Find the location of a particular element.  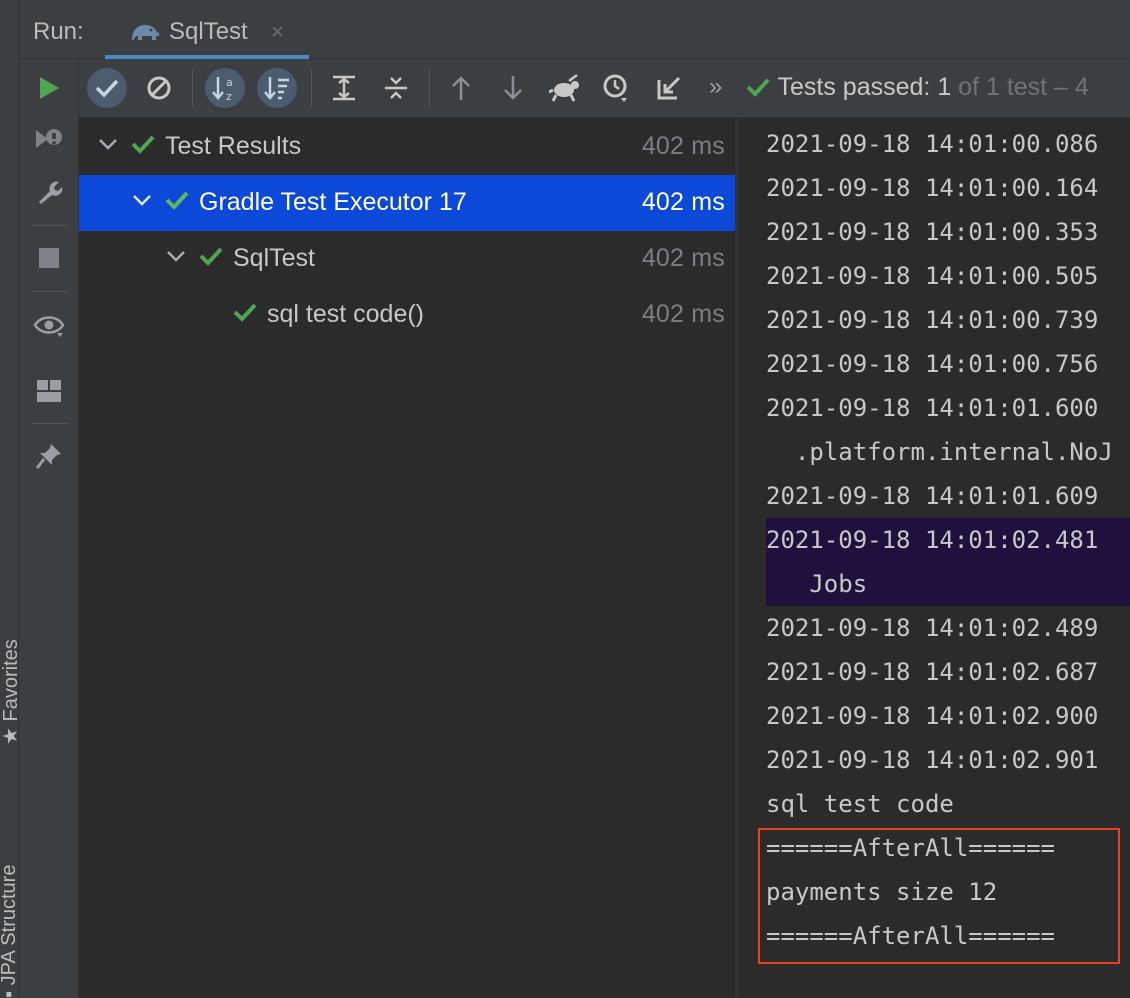

console-line: 2021-09-18 14:01:00.353 is located at coordinates (932, 232).